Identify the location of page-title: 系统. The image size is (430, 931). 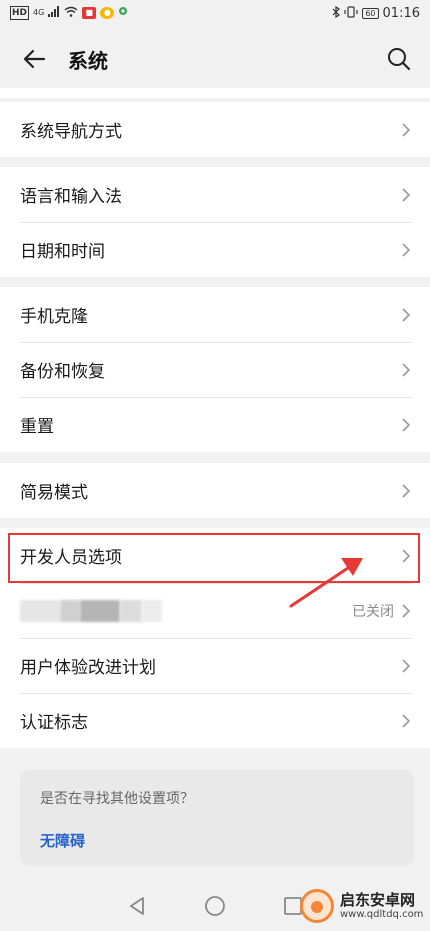
(88, 60).